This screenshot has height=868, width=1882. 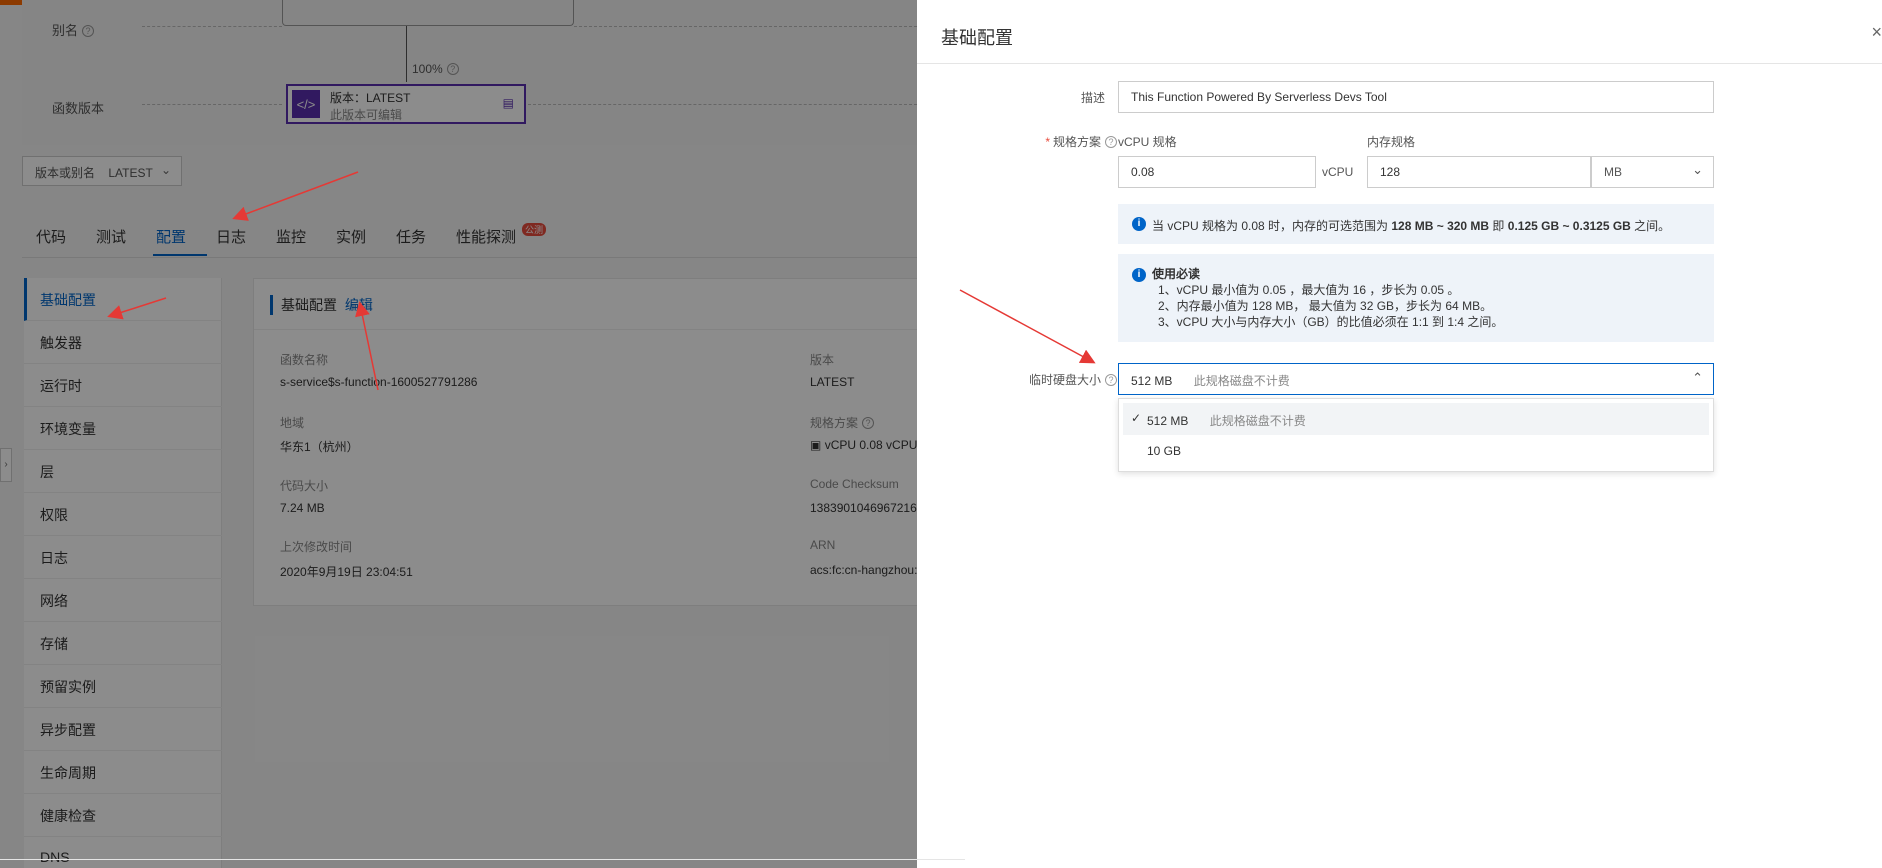 What do you see at coordinates (1876, 32) in the screenshot?
I see `close-icon: ×` at bounding box center [1876, 32].